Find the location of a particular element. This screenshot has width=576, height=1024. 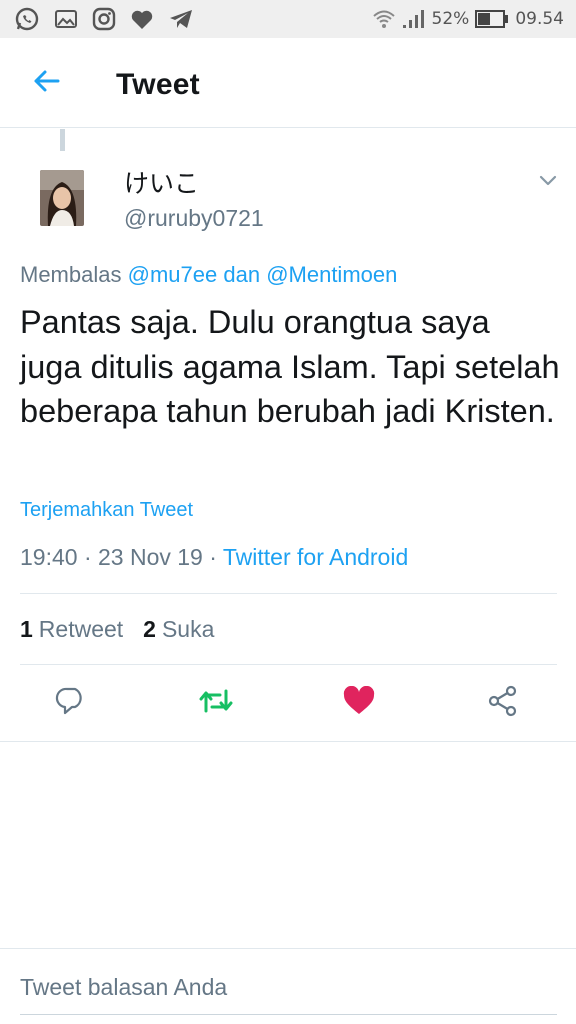

like-count-link: 2 Suka is located at coordinates (178, 629).